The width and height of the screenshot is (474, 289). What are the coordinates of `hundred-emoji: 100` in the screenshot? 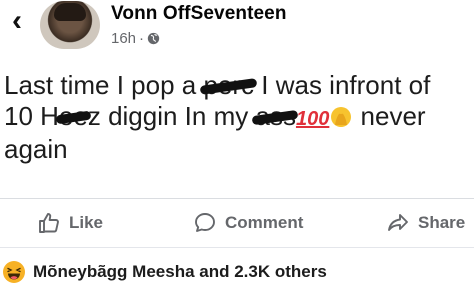 It's located at (312, 118).